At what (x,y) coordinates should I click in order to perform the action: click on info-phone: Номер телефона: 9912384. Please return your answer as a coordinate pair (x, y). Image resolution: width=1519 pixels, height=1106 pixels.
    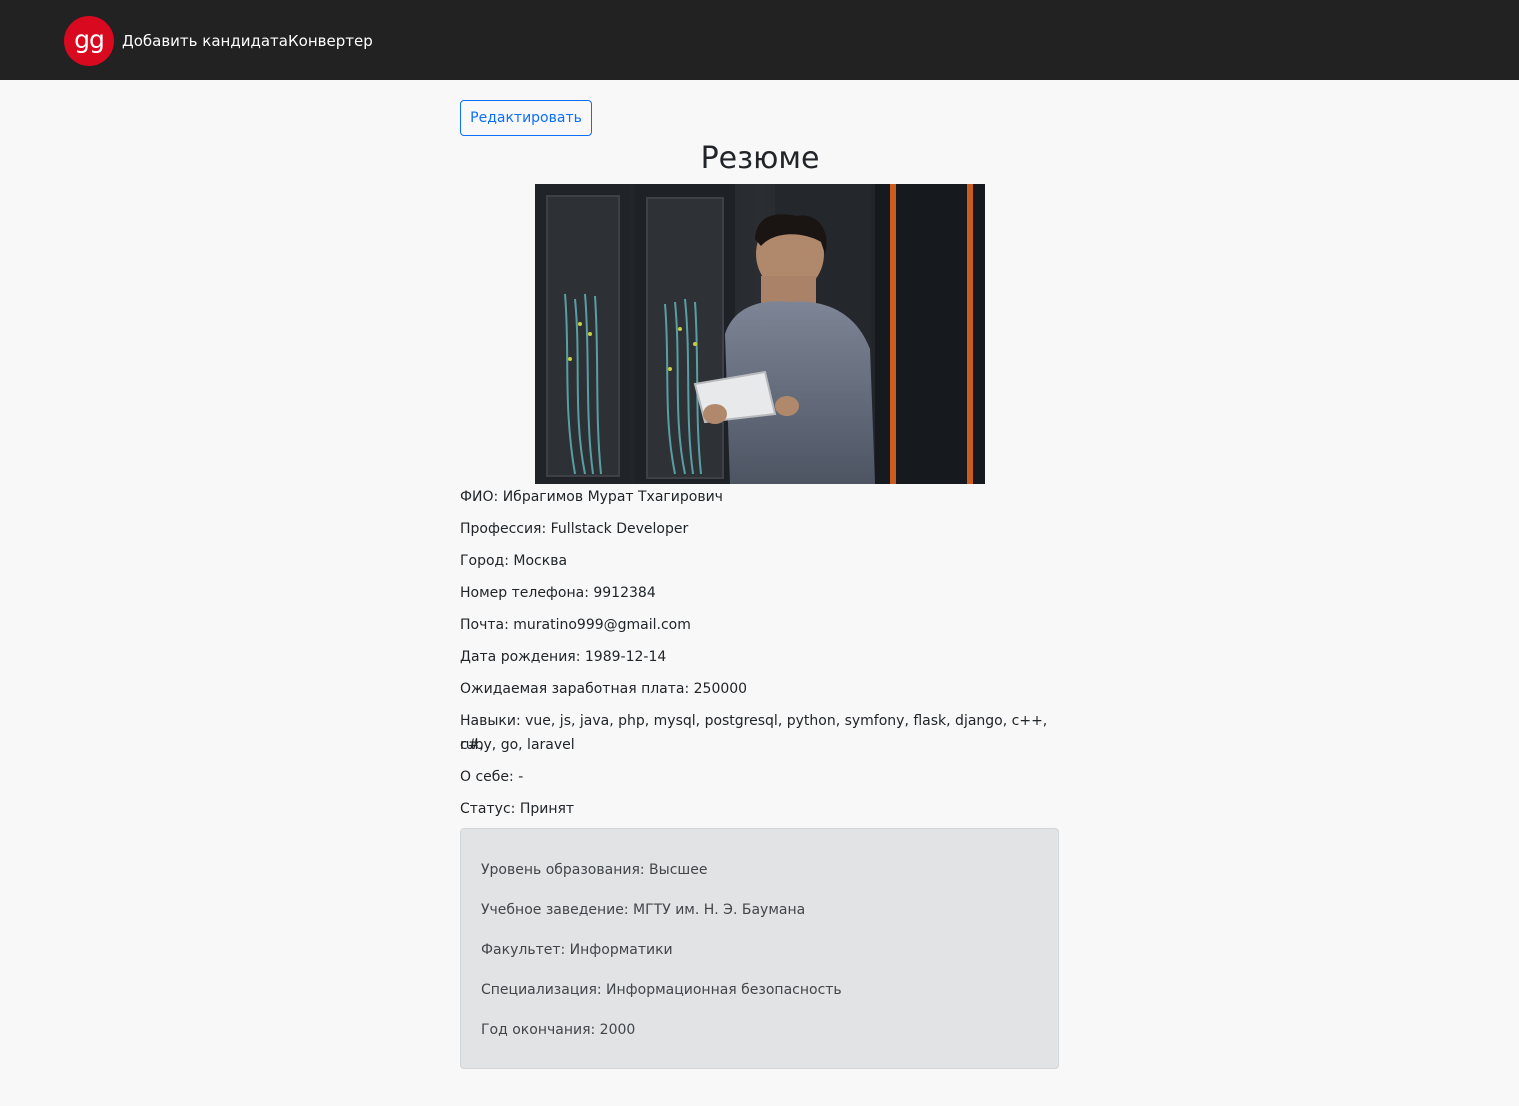
    Looking at the image, I should click on (558, 593).